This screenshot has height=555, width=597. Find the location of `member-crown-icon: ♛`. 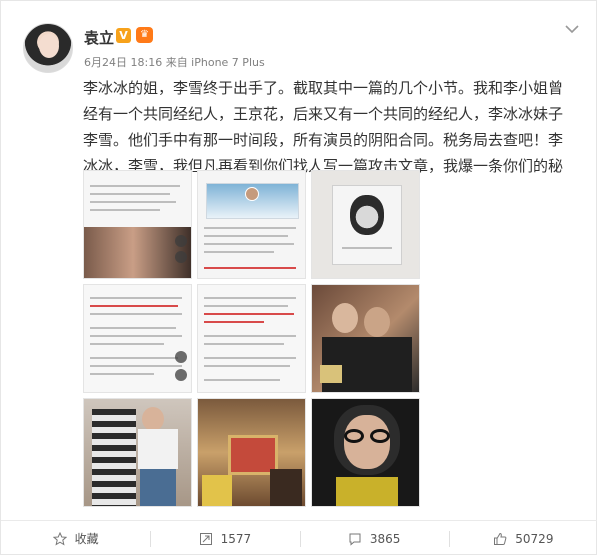

member-crown-icon: ♛ is located at coordinates (144, 35).